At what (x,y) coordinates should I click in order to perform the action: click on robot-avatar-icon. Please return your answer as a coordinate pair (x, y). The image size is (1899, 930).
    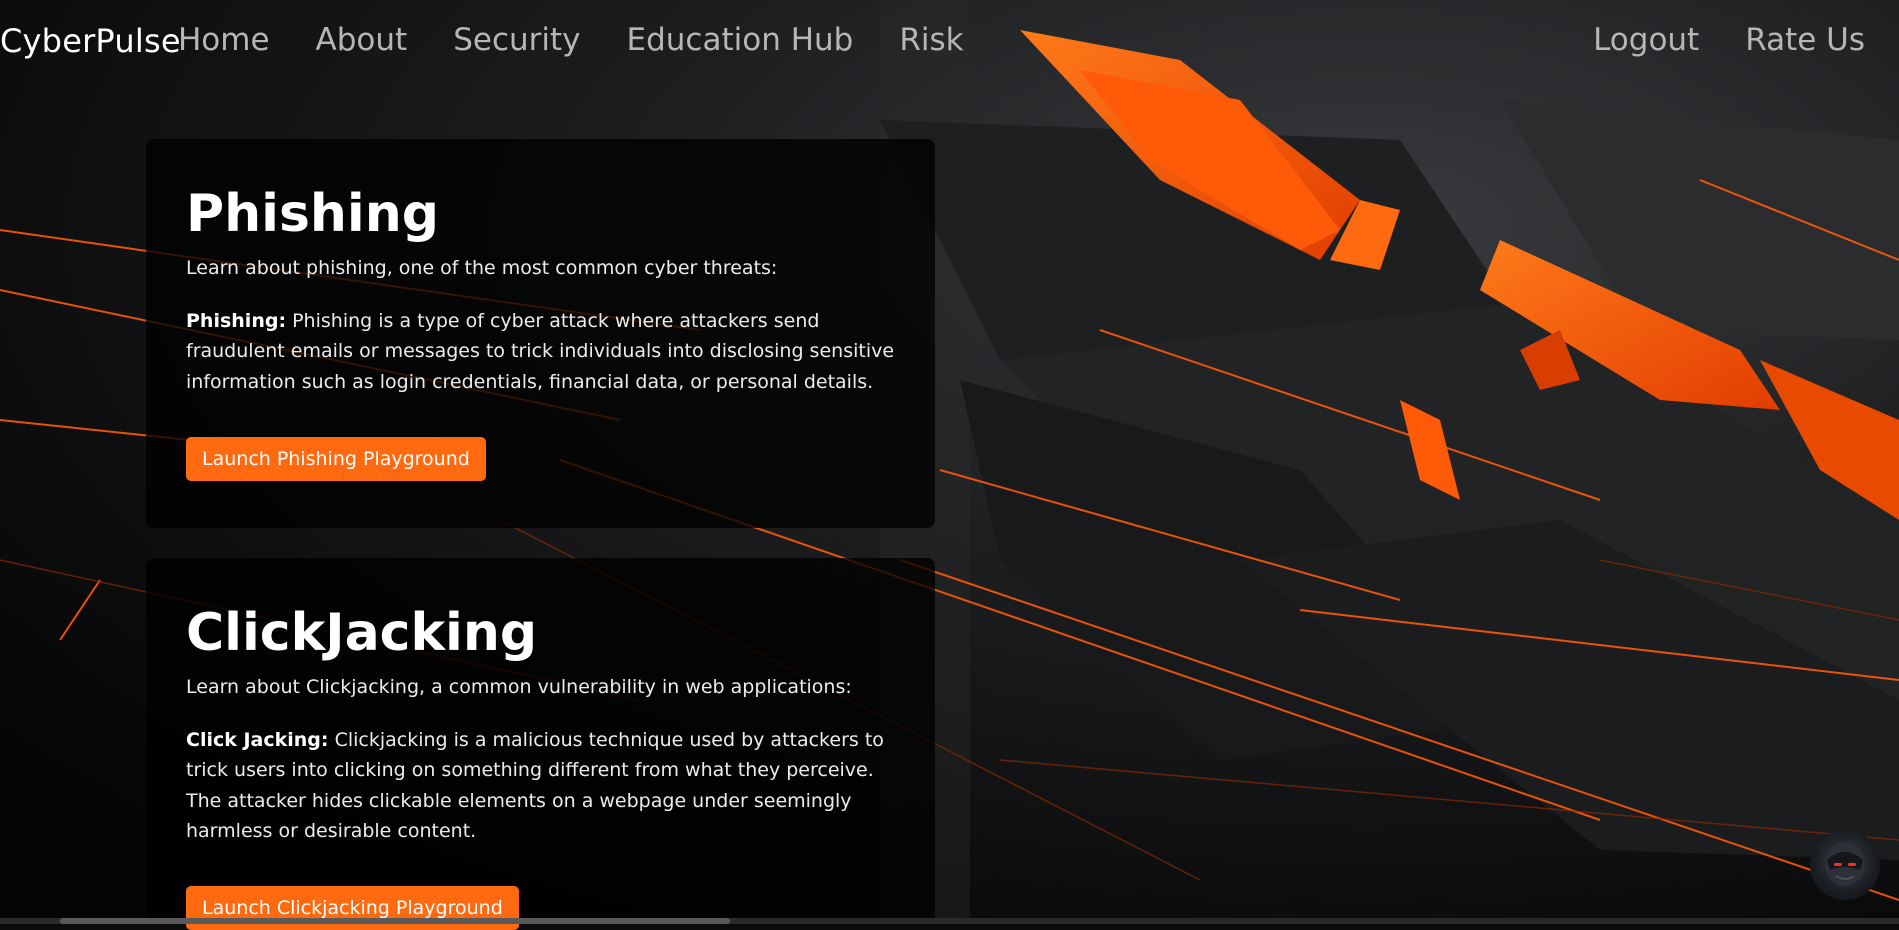
    Looking at the image, I should click on (1845, 865).